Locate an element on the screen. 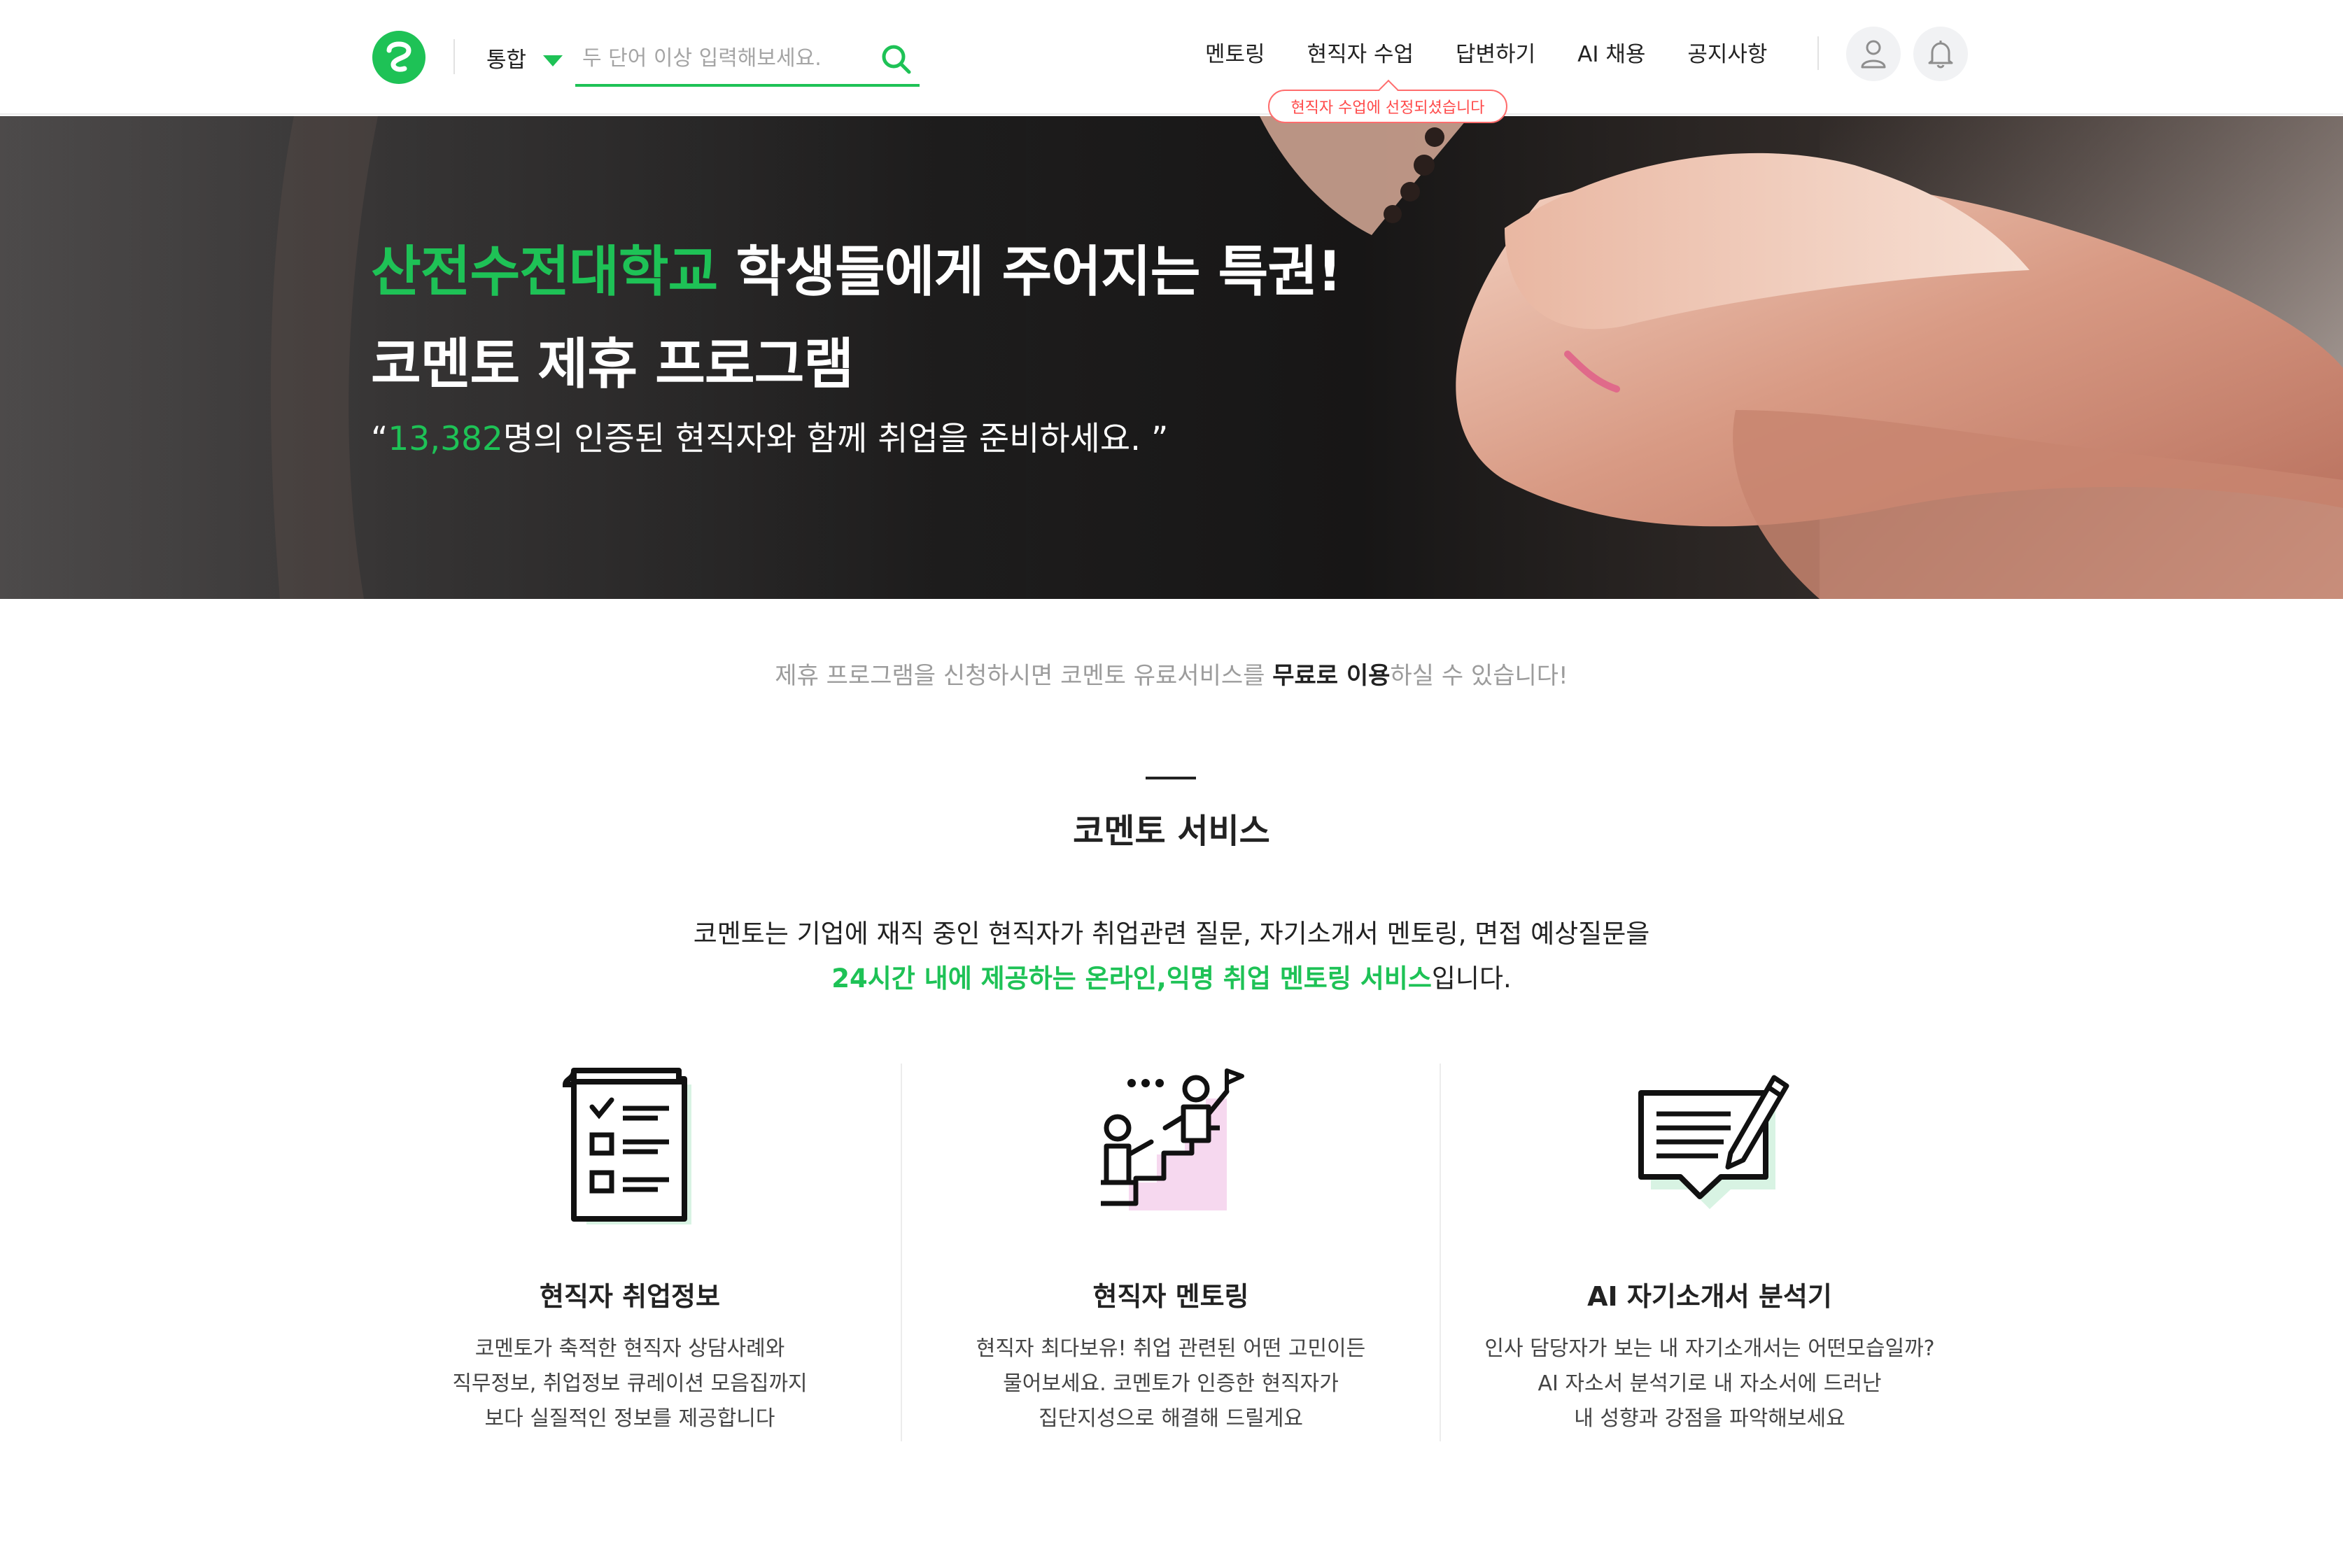 This screenshot has width=2343, height=1568. quote-rest: 명의 인증된 현직자와 함께 취업을 준비하세요. ” is located at coordinates (835, 439).